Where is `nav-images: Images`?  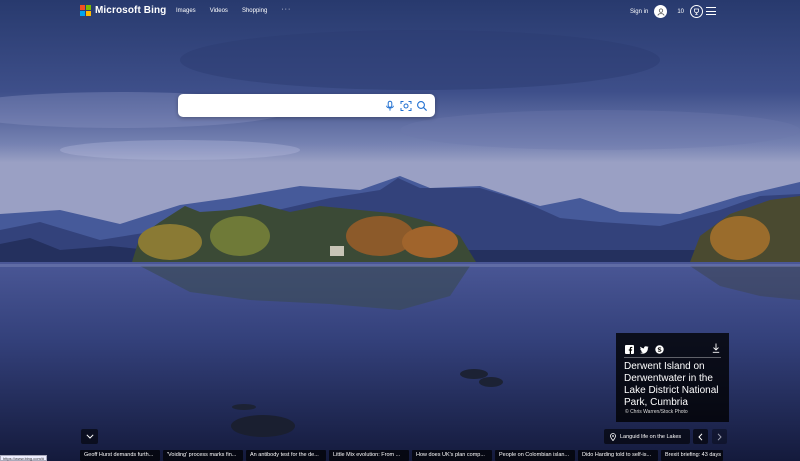 nav-images: Images is located at coordinates (186, 11).